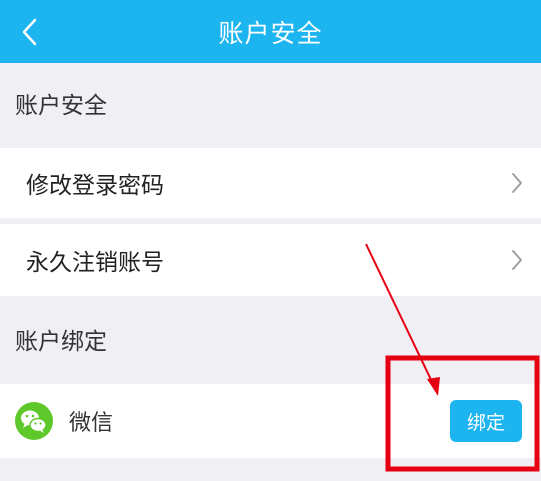  What do you see at coordinates (95, 263) in the screenshot?
I see `delete-account-label: 永久注销账号` at bounding box center [95, 263].